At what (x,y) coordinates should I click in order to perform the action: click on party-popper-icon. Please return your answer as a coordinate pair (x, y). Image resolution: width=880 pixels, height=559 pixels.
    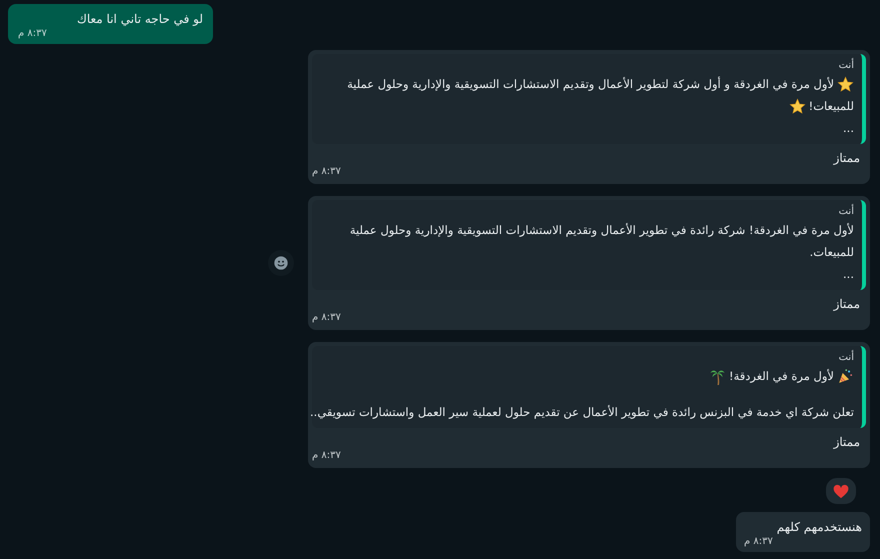
    Looking at the image, I should click on (845, 376).